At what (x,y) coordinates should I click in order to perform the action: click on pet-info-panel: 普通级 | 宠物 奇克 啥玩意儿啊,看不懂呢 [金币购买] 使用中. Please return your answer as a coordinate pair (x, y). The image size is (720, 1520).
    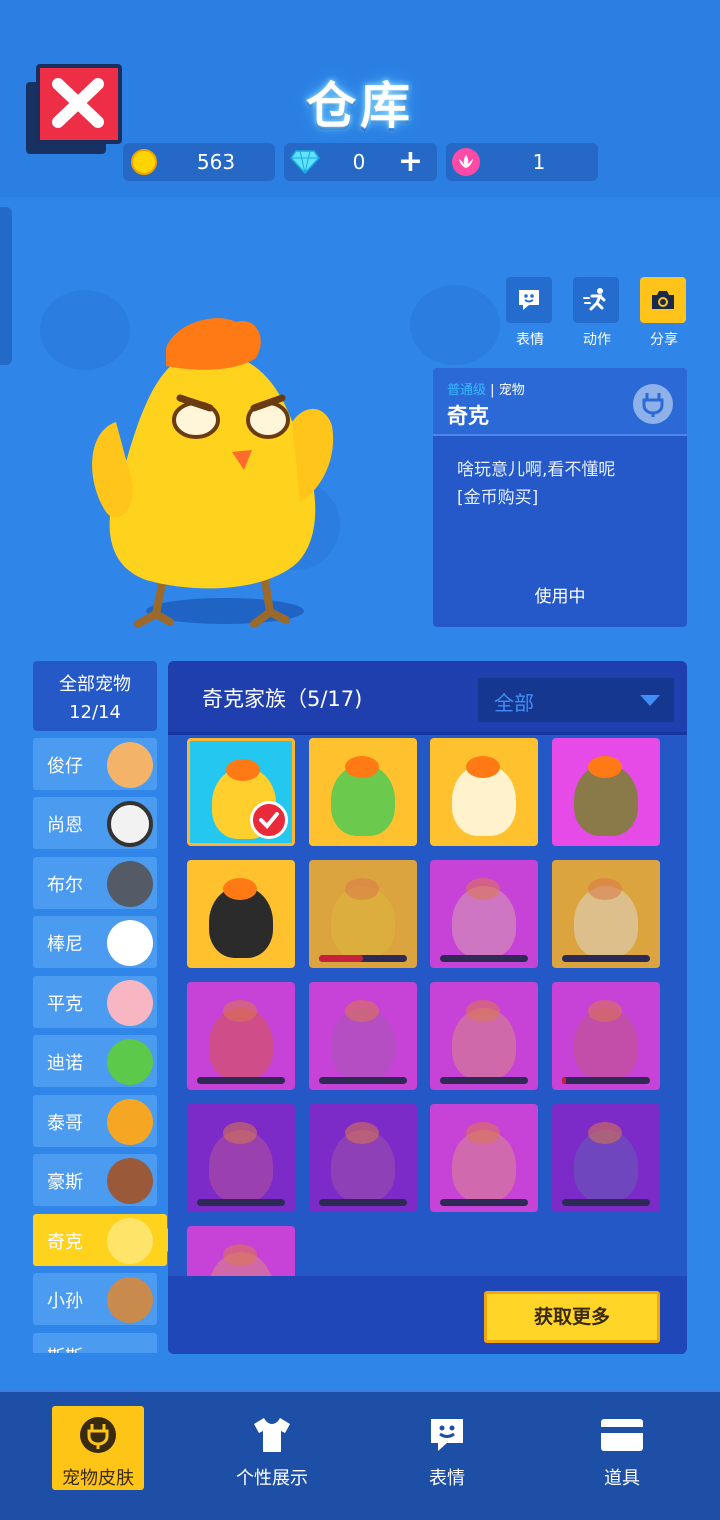
    Looking at the image, I should click on (560, 497).